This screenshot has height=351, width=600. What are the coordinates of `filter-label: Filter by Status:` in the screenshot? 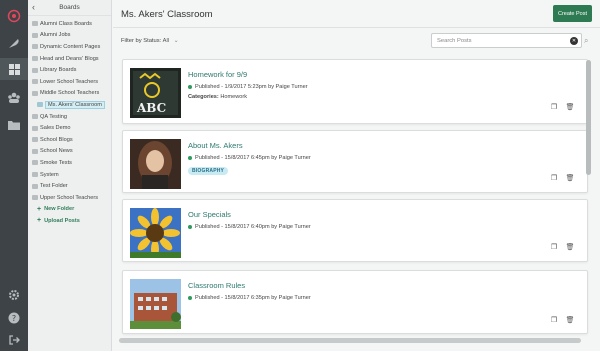 It's located at (141, 41).